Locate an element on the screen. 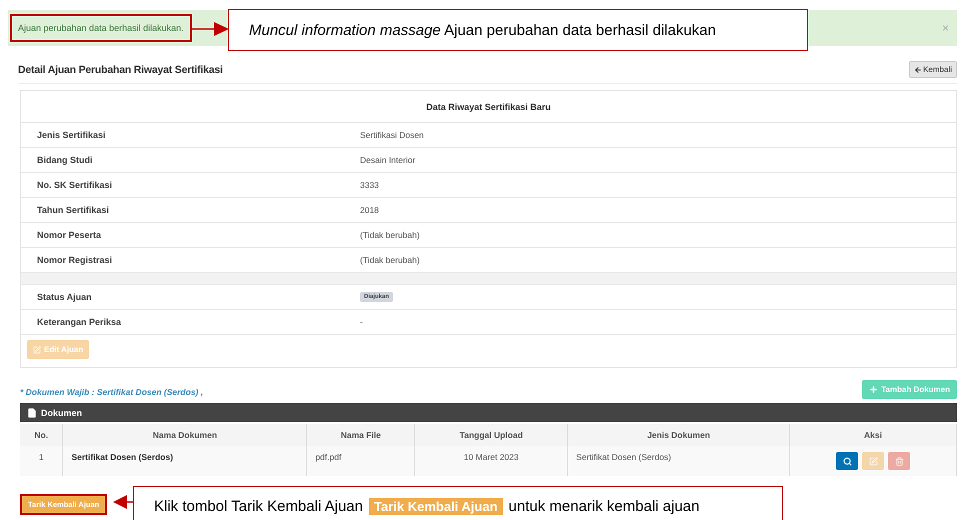 This screenshot has width=967, height=520. trash-icon is located at coordinates (899, 461).